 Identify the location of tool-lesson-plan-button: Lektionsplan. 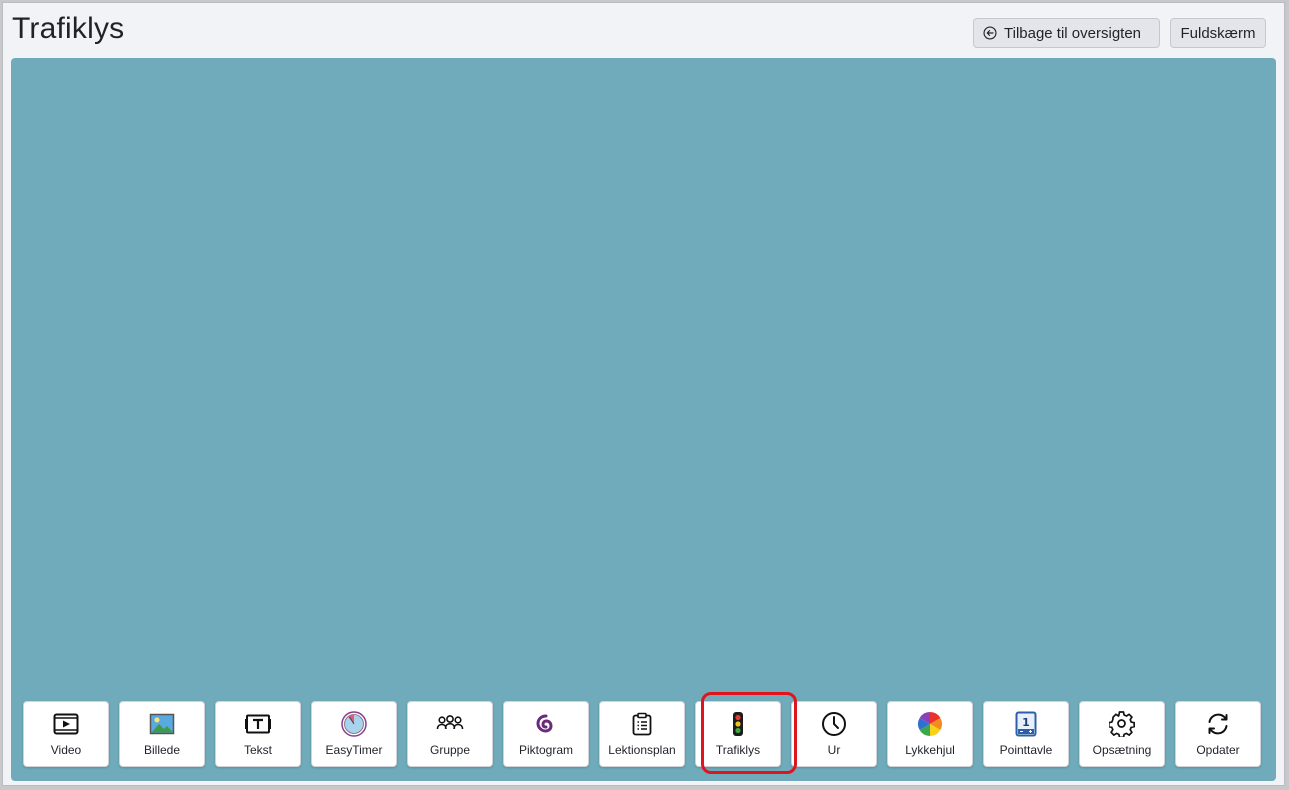
(642, 734).